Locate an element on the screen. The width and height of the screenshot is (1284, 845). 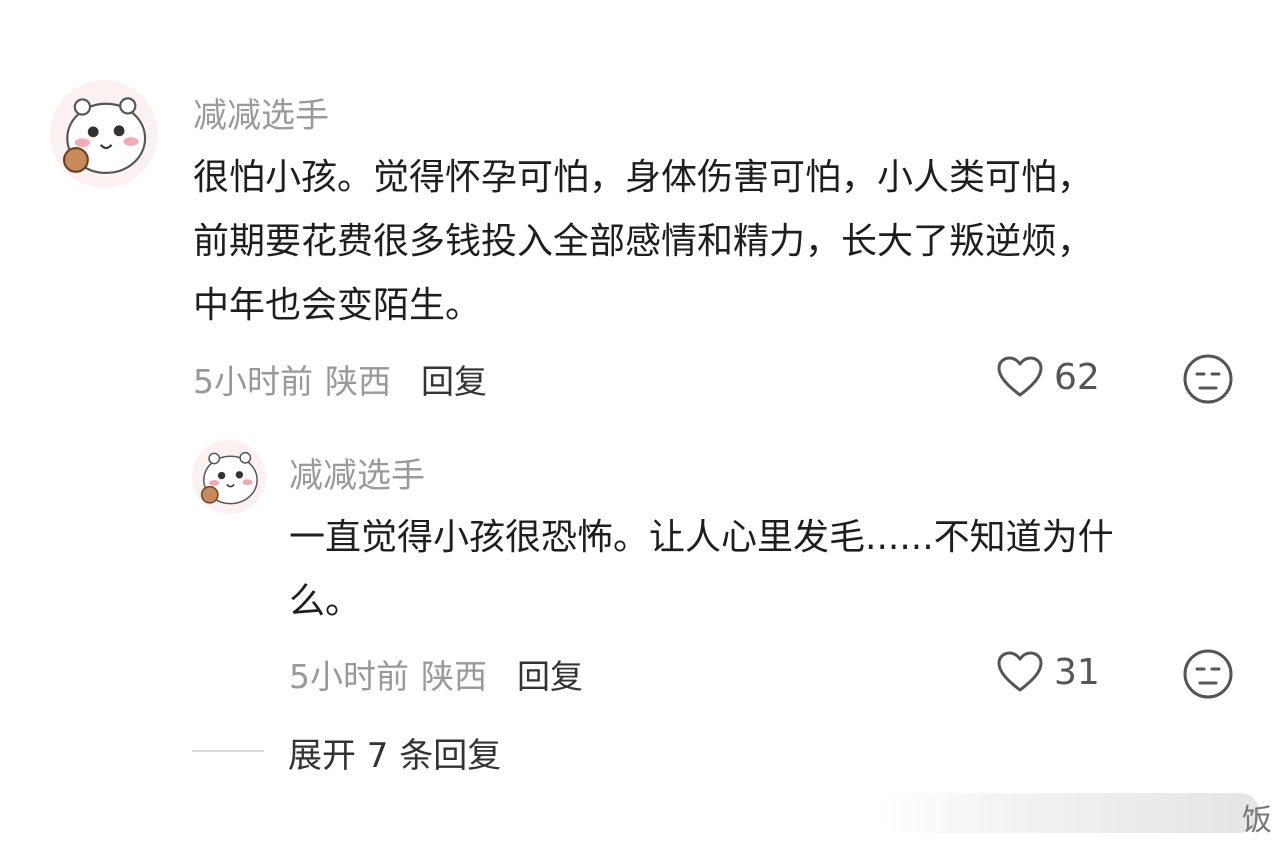
expand-replies-button: 展开 7 条回复 is located at coordinates (394, 752).